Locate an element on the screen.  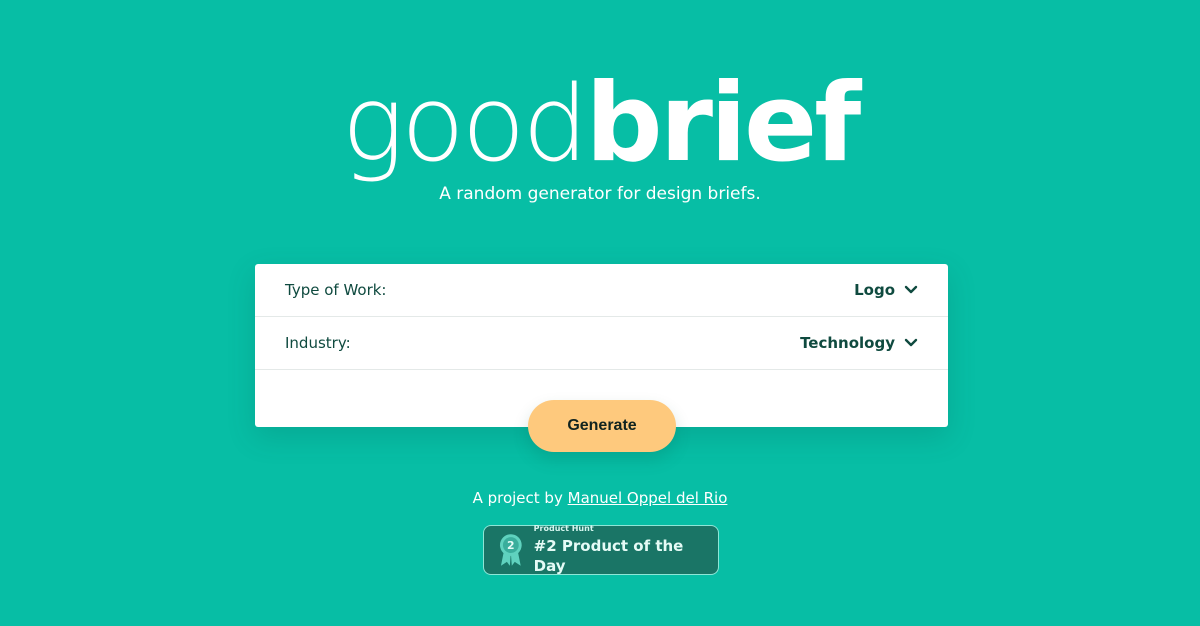
industry-value: Technology is located at coordinates (847, 343).